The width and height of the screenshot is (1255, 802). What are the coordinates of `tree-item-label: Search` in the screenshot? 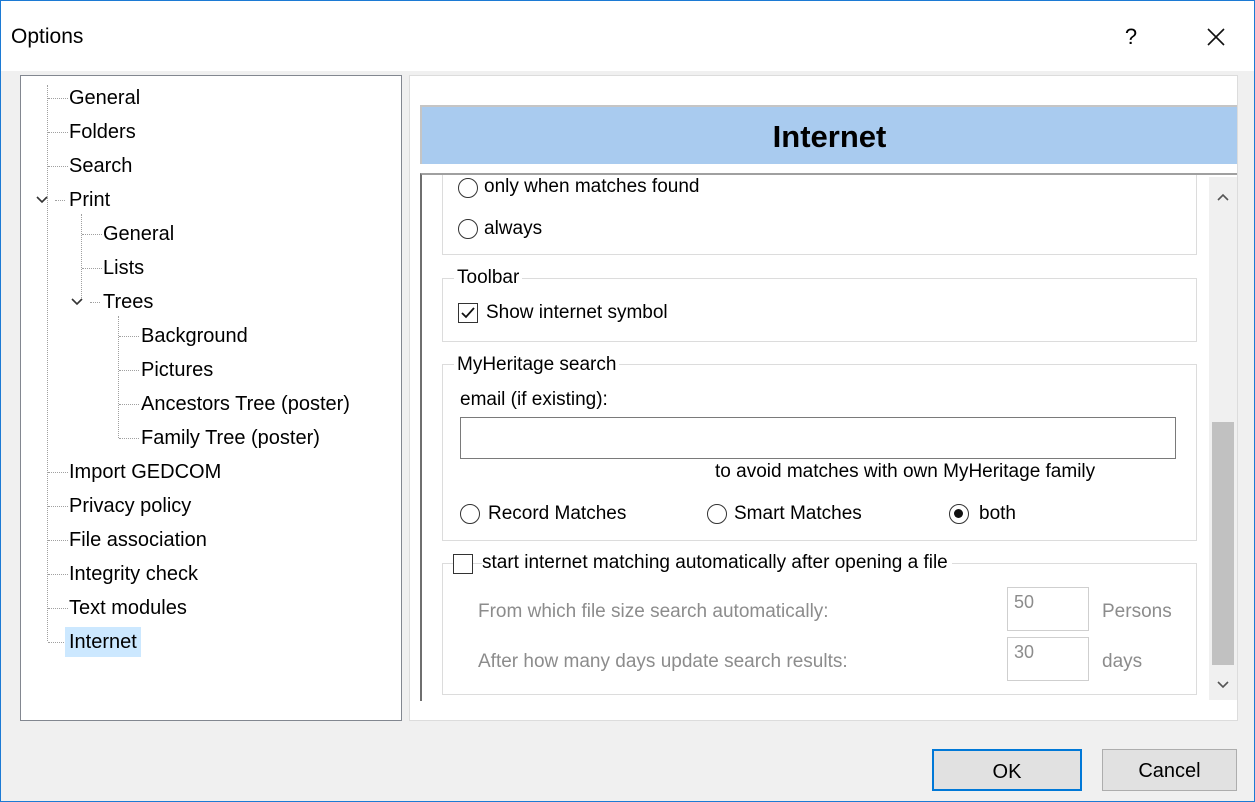 It's located at (101, 166).